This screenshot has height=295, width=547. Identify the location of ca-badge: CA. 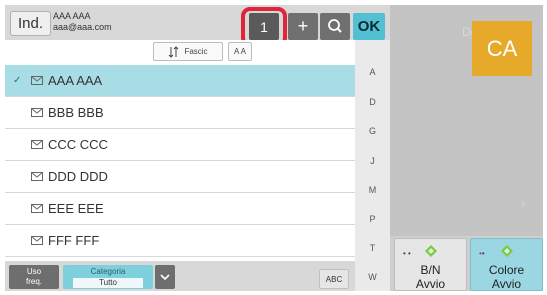
(502, 48).